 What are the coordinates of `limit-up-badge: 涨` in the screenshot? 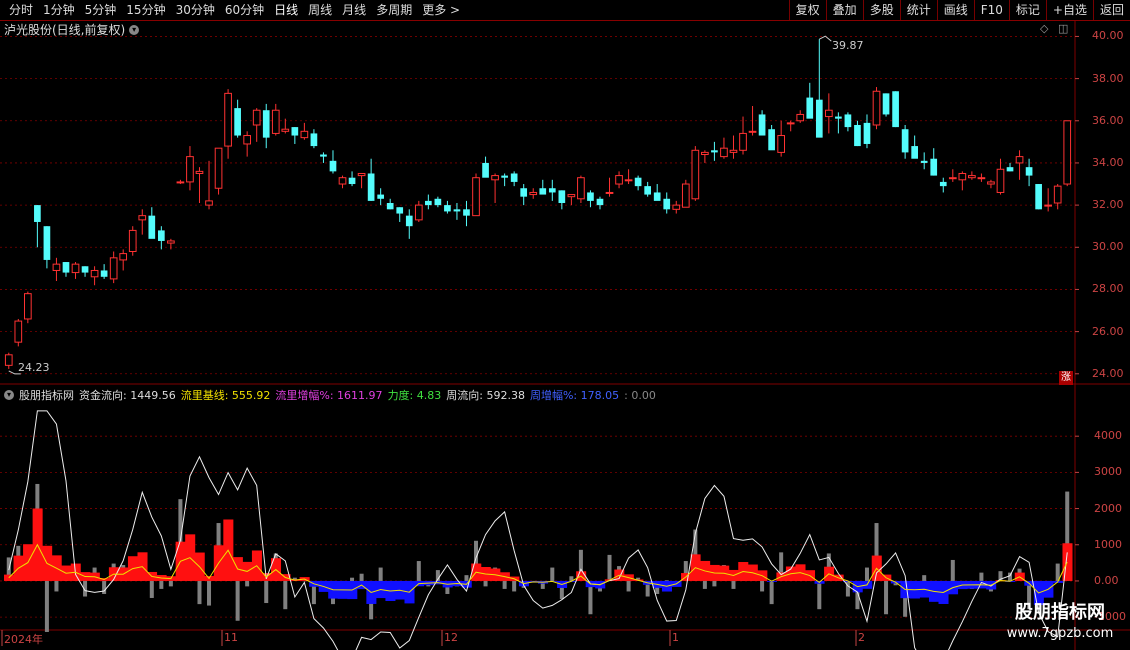 It's located at (1066, 378).